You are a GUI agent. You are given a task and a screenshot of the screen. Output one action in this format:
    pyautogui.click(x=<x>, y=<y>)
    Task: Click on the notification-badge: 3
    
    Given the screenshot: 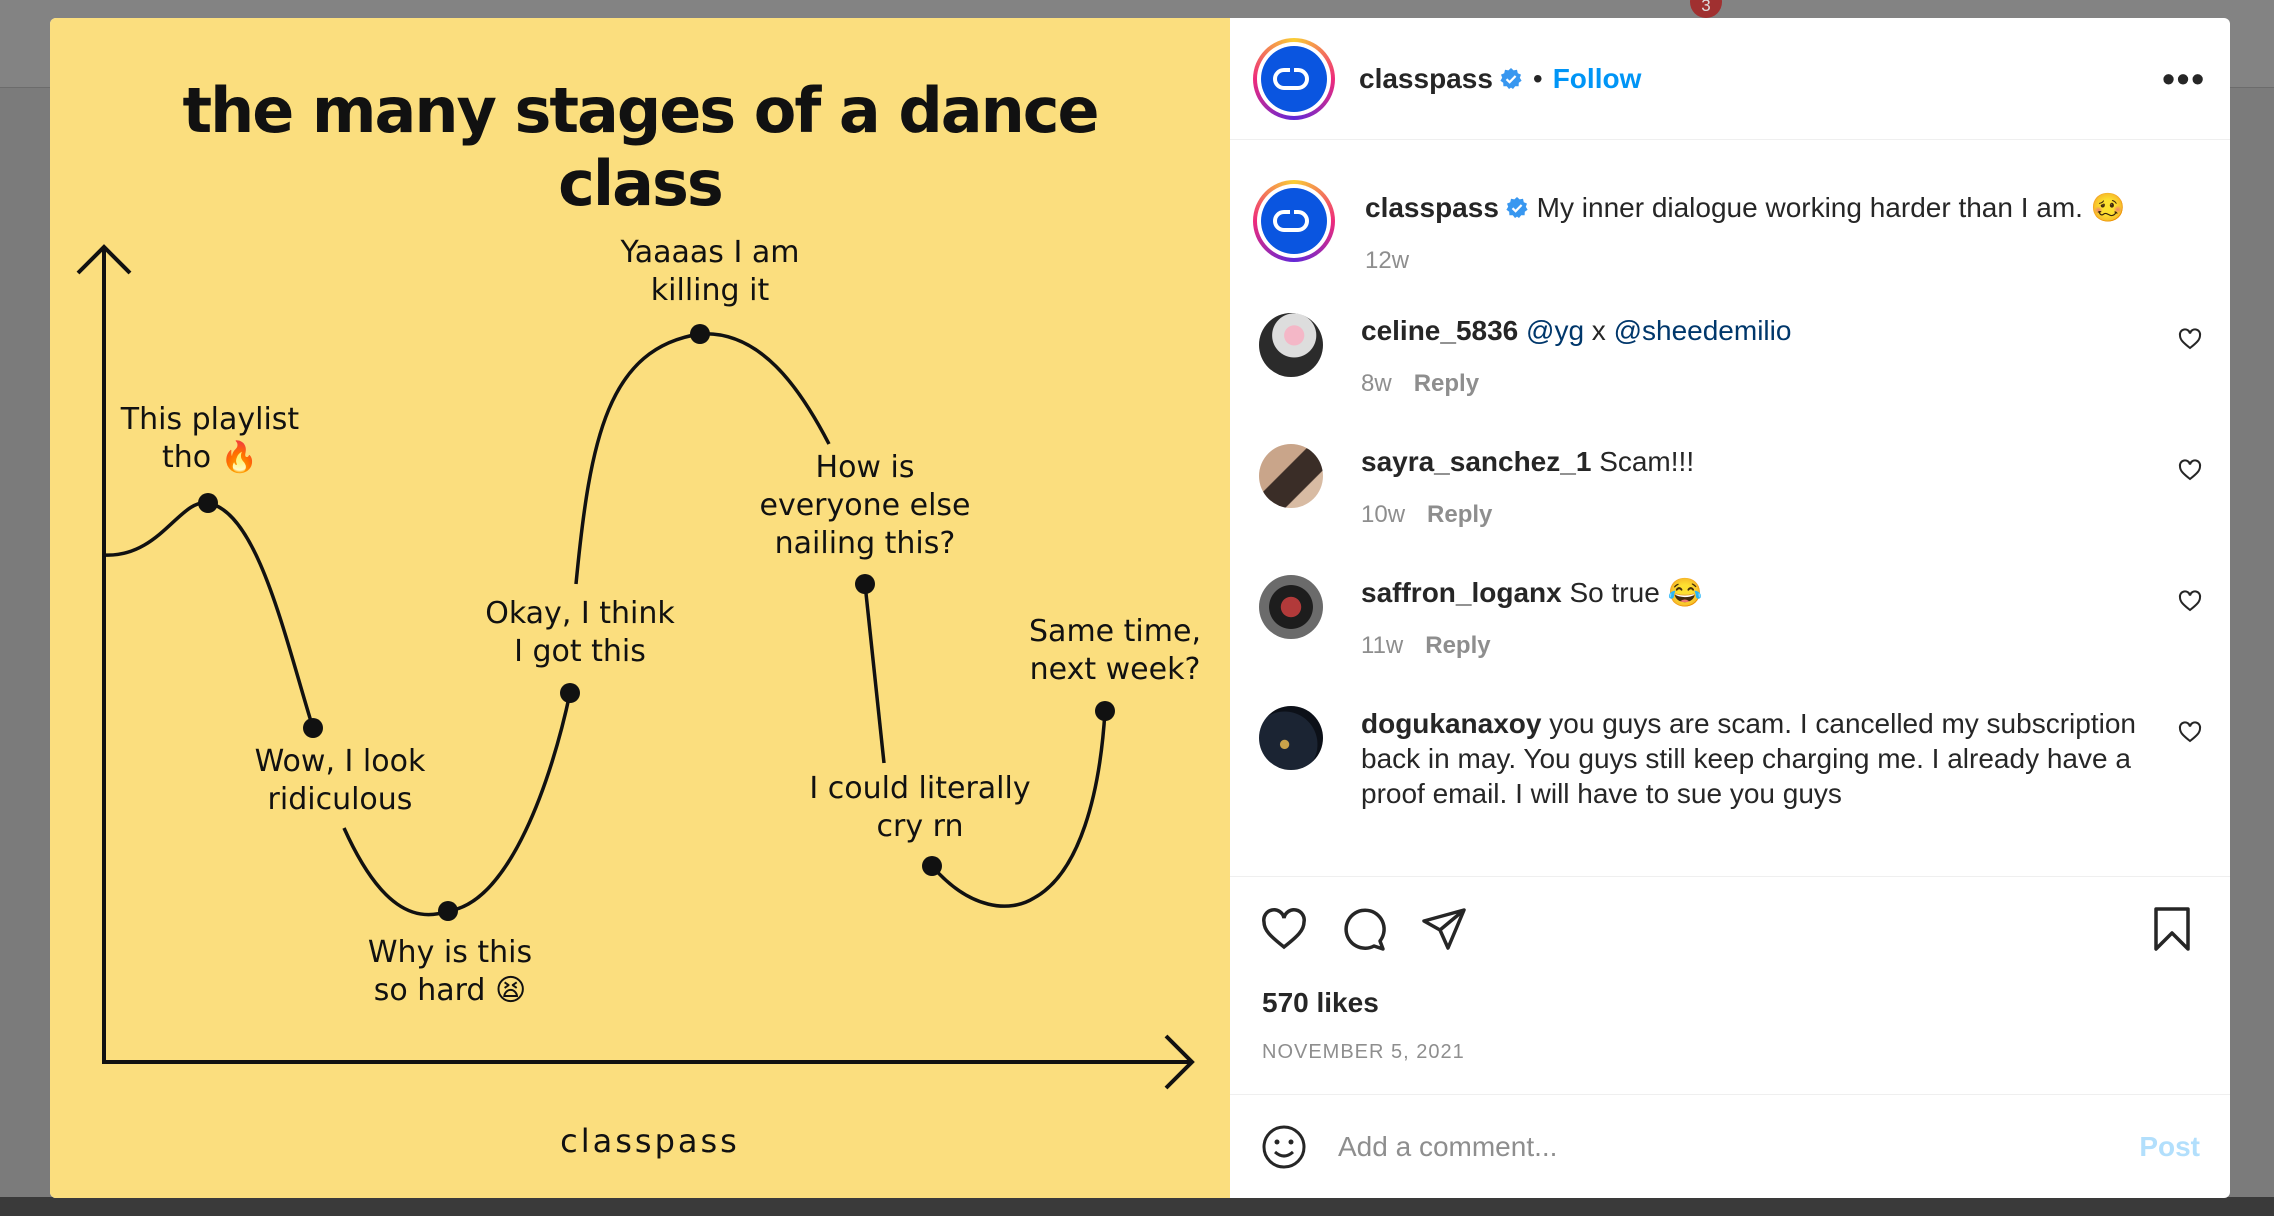 What is the action you would take?
    pyautogui.click(x=1706, y=9)
    